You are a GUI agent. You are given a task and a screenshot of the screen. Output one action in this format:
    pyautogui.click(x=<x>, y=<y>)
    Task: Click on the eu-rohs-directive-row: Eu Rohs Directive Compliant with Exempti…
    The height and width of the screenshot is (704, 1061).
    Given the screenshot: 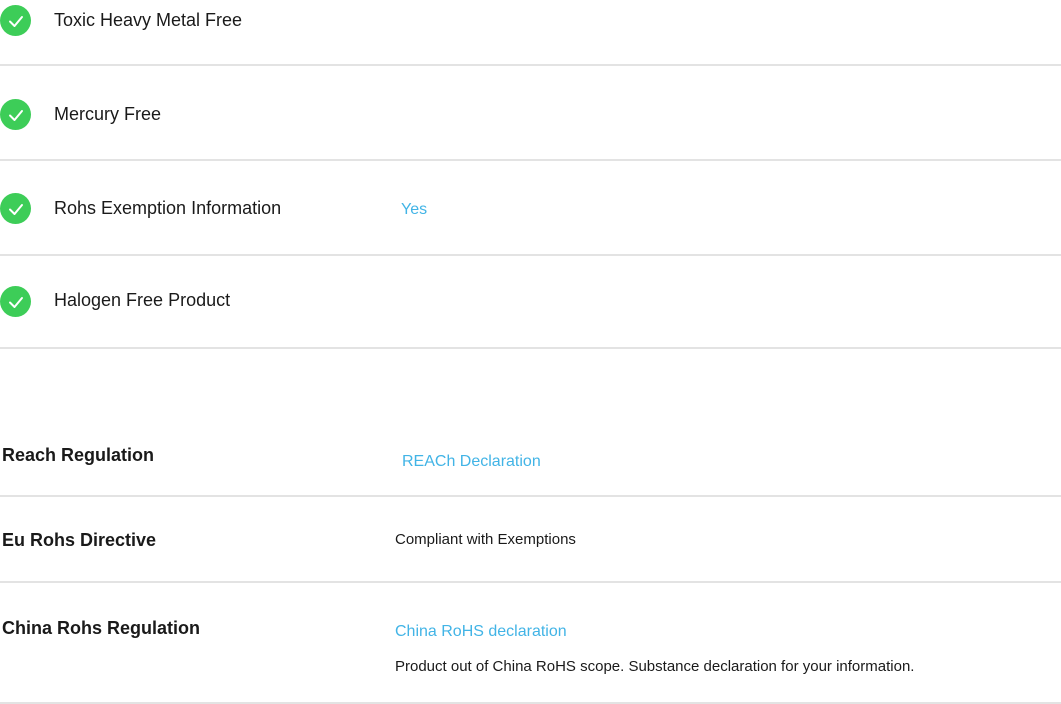 What is the action you would take?
    pyautogui.click(x=530, y=540)
    